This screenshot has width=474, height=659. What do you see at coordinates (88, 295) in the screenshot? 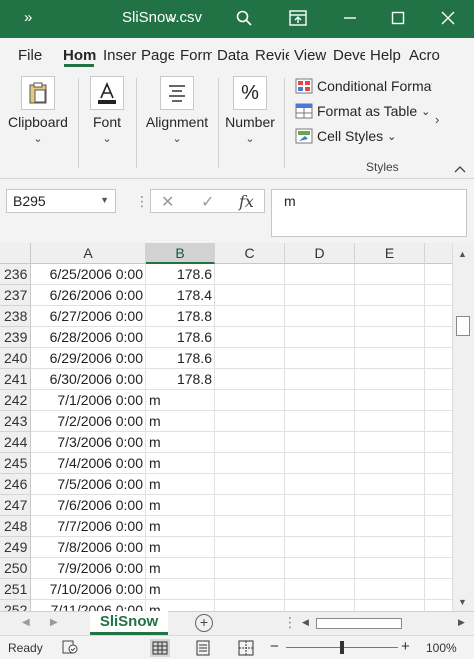
I see `cell-a: 6/26/2006 0:00` at bounding box center [88, 295].